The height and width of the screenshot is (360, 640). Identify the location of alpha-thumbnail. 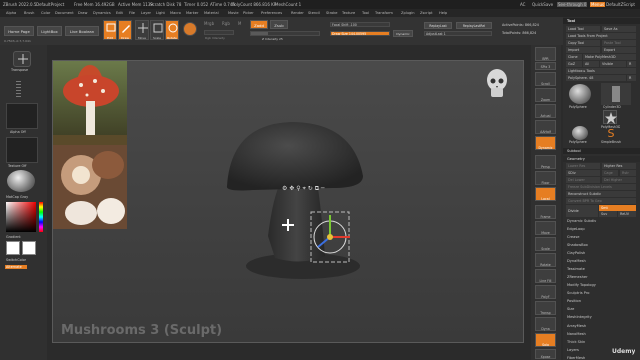
(22, 116).